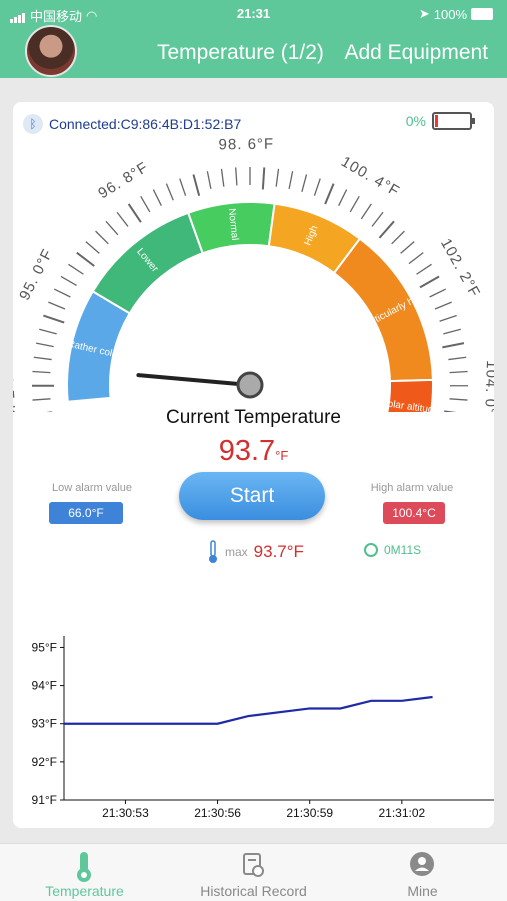 Image resolution: width=507 pixels, height=901 pixels. I want to click on history-icon, so click(253, 866).